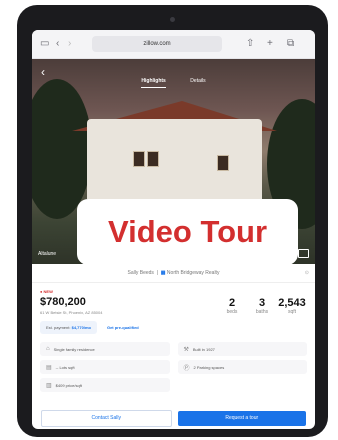 Image resolution: width=338 pixels, height=440 pixels. I want to click on request-tour-button: Request a tour, so click(241, 418).